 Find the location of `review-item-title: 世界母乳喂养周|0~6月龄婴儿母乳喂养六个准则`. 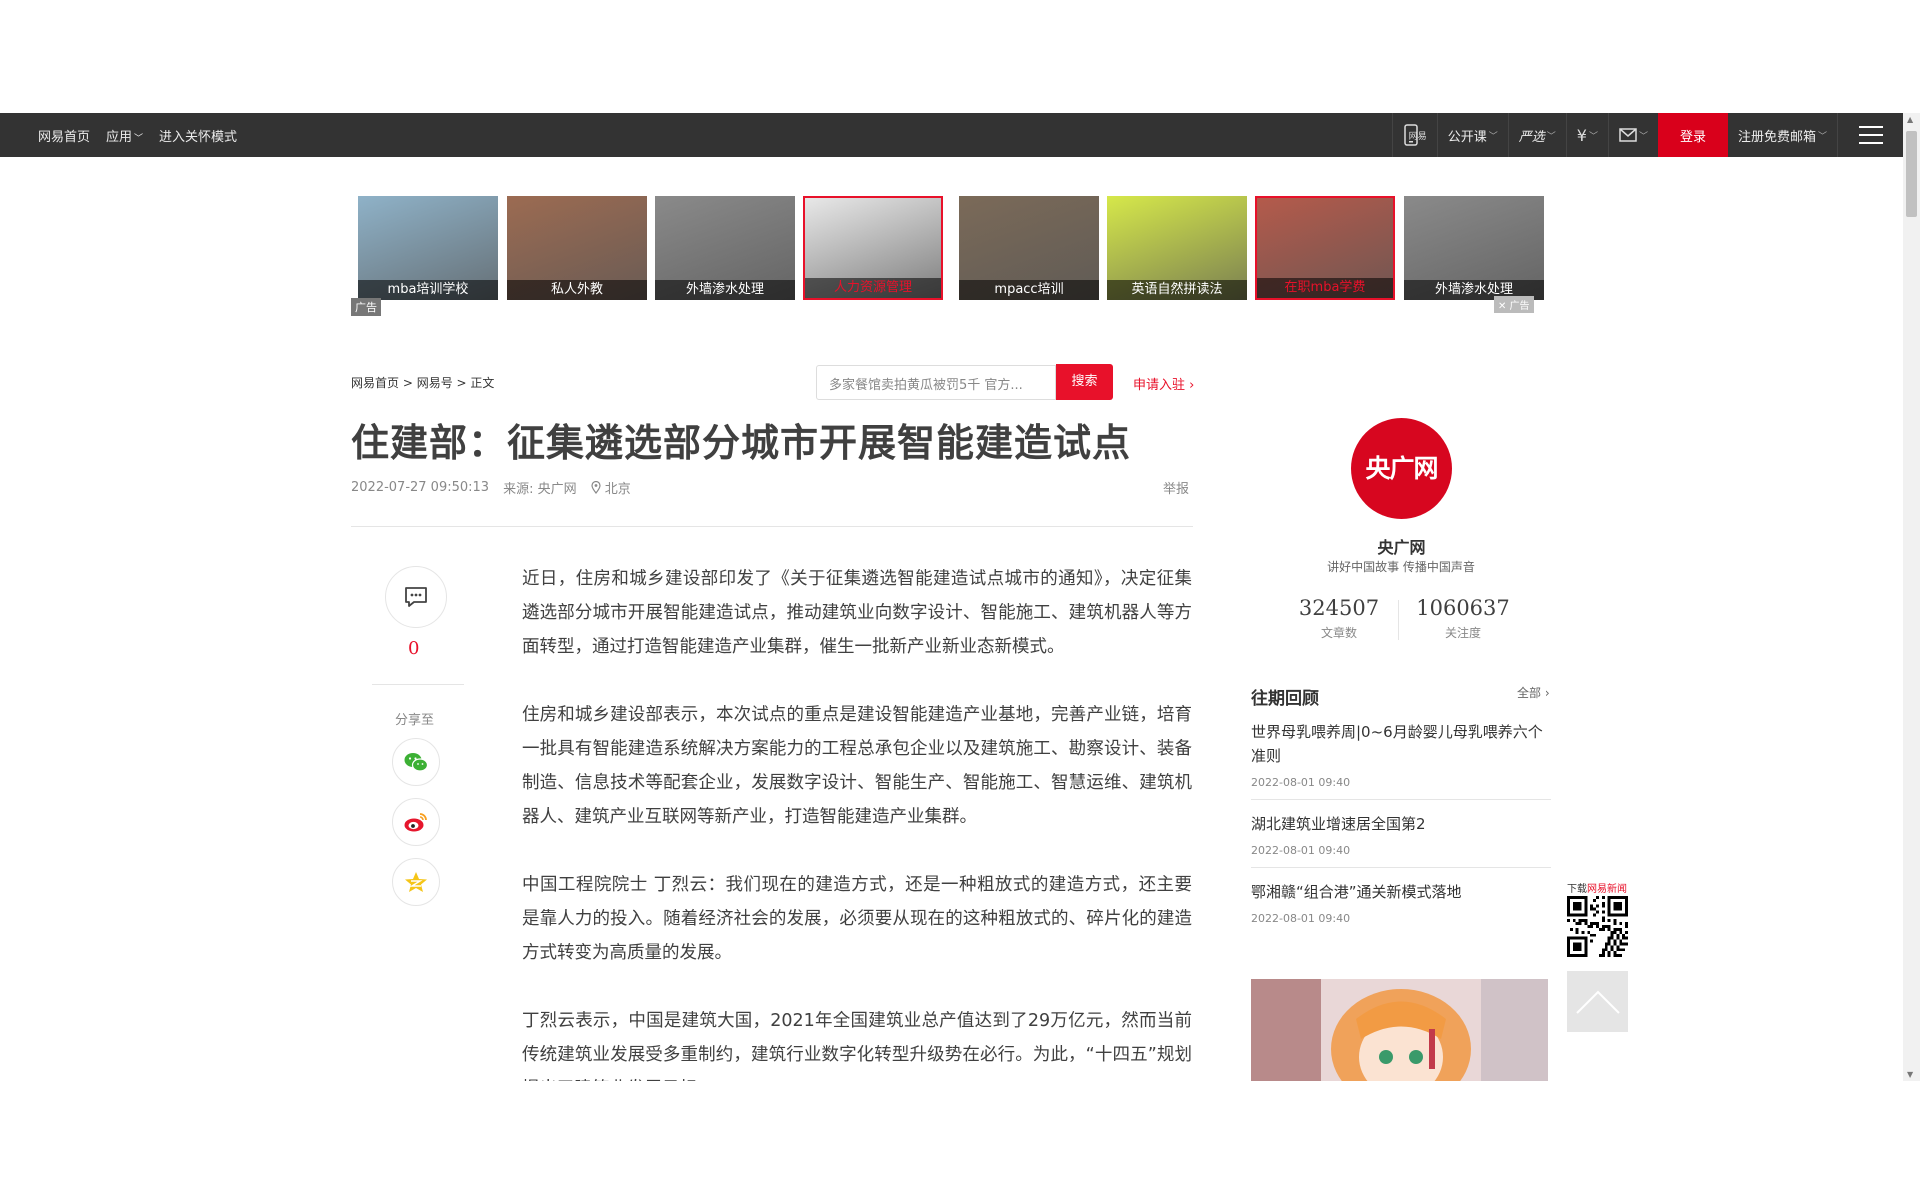

review-item-title: 世界母乳喂养周|0~6月龄婴儿母乳喂养六个准则 is located at coordinates (1397, 744).